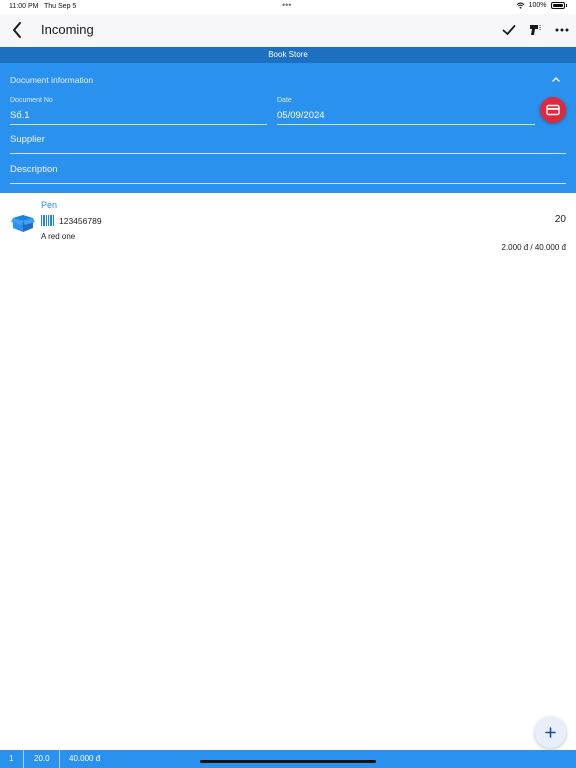 Image resolution: width=576 pixels, height=768 pixels. What do you see at coordinates (34, 169) in the screenshot?
I see `description-field: Description` at bounding box center [34, 169].